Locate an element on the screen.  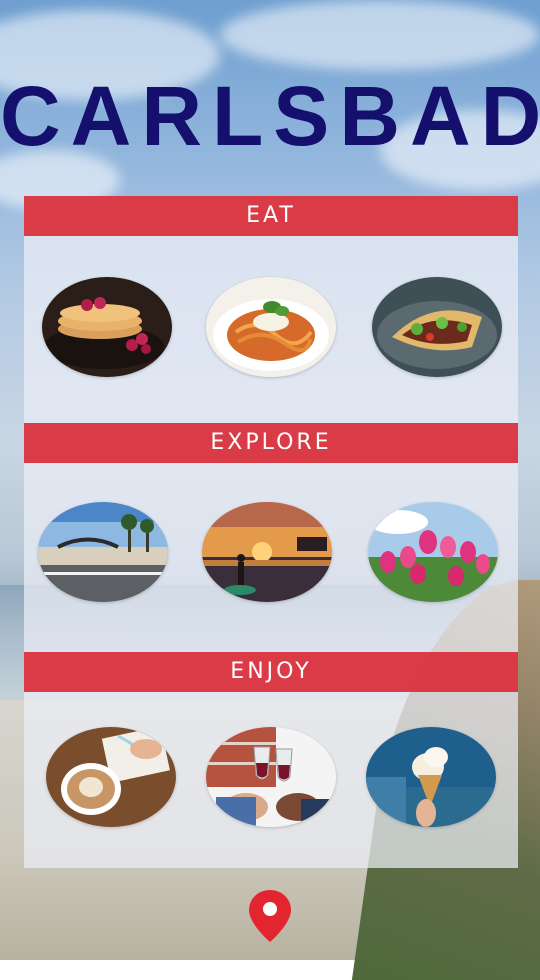
ice-cream-photo is located at coordinates (431, 777).